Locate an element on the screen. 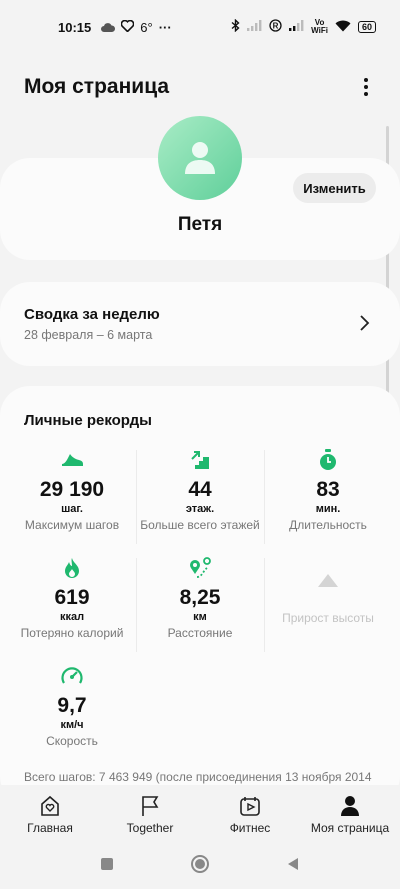  record-label: Больше всего этажей is located at coordinates (200, 525).